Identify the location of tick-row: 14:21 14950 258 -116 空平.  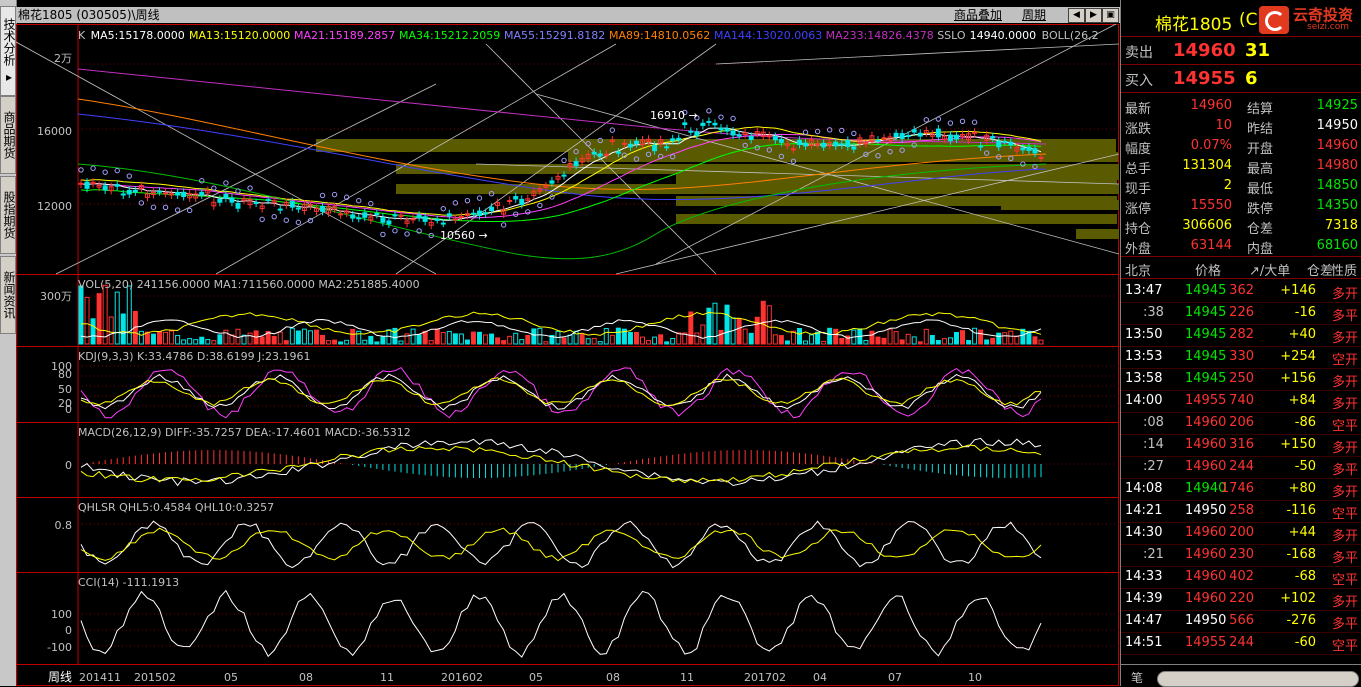
(1241, 511).